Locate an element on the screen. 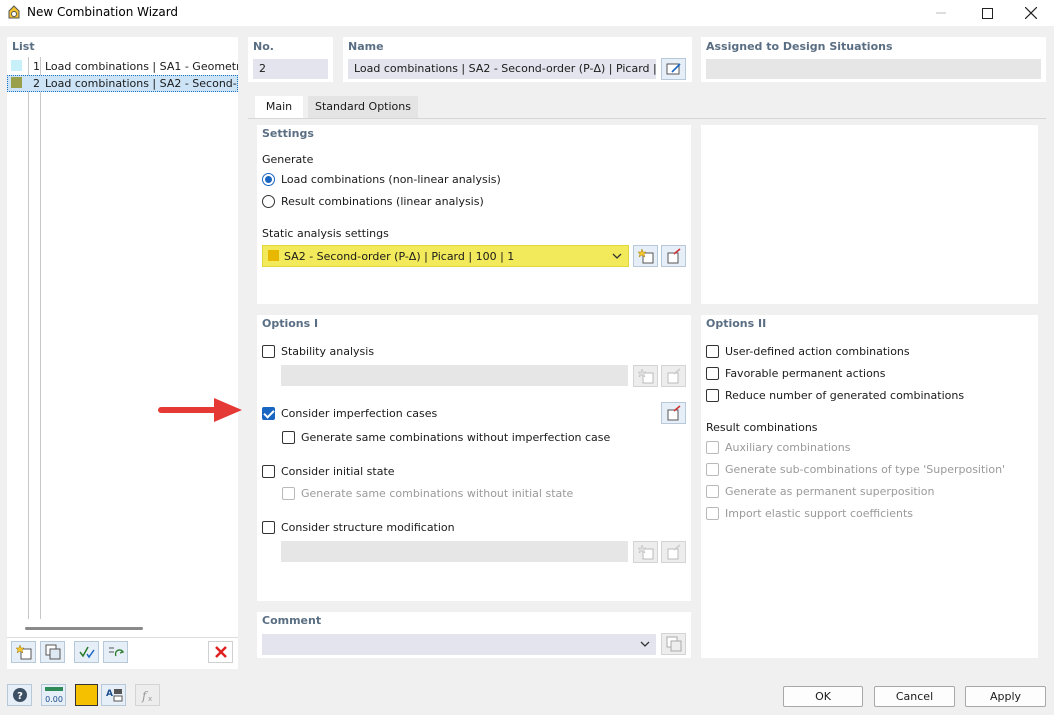 The height and width of the screenshot is (715, 1054). svg-text: A is located at coordinates (109, 694).